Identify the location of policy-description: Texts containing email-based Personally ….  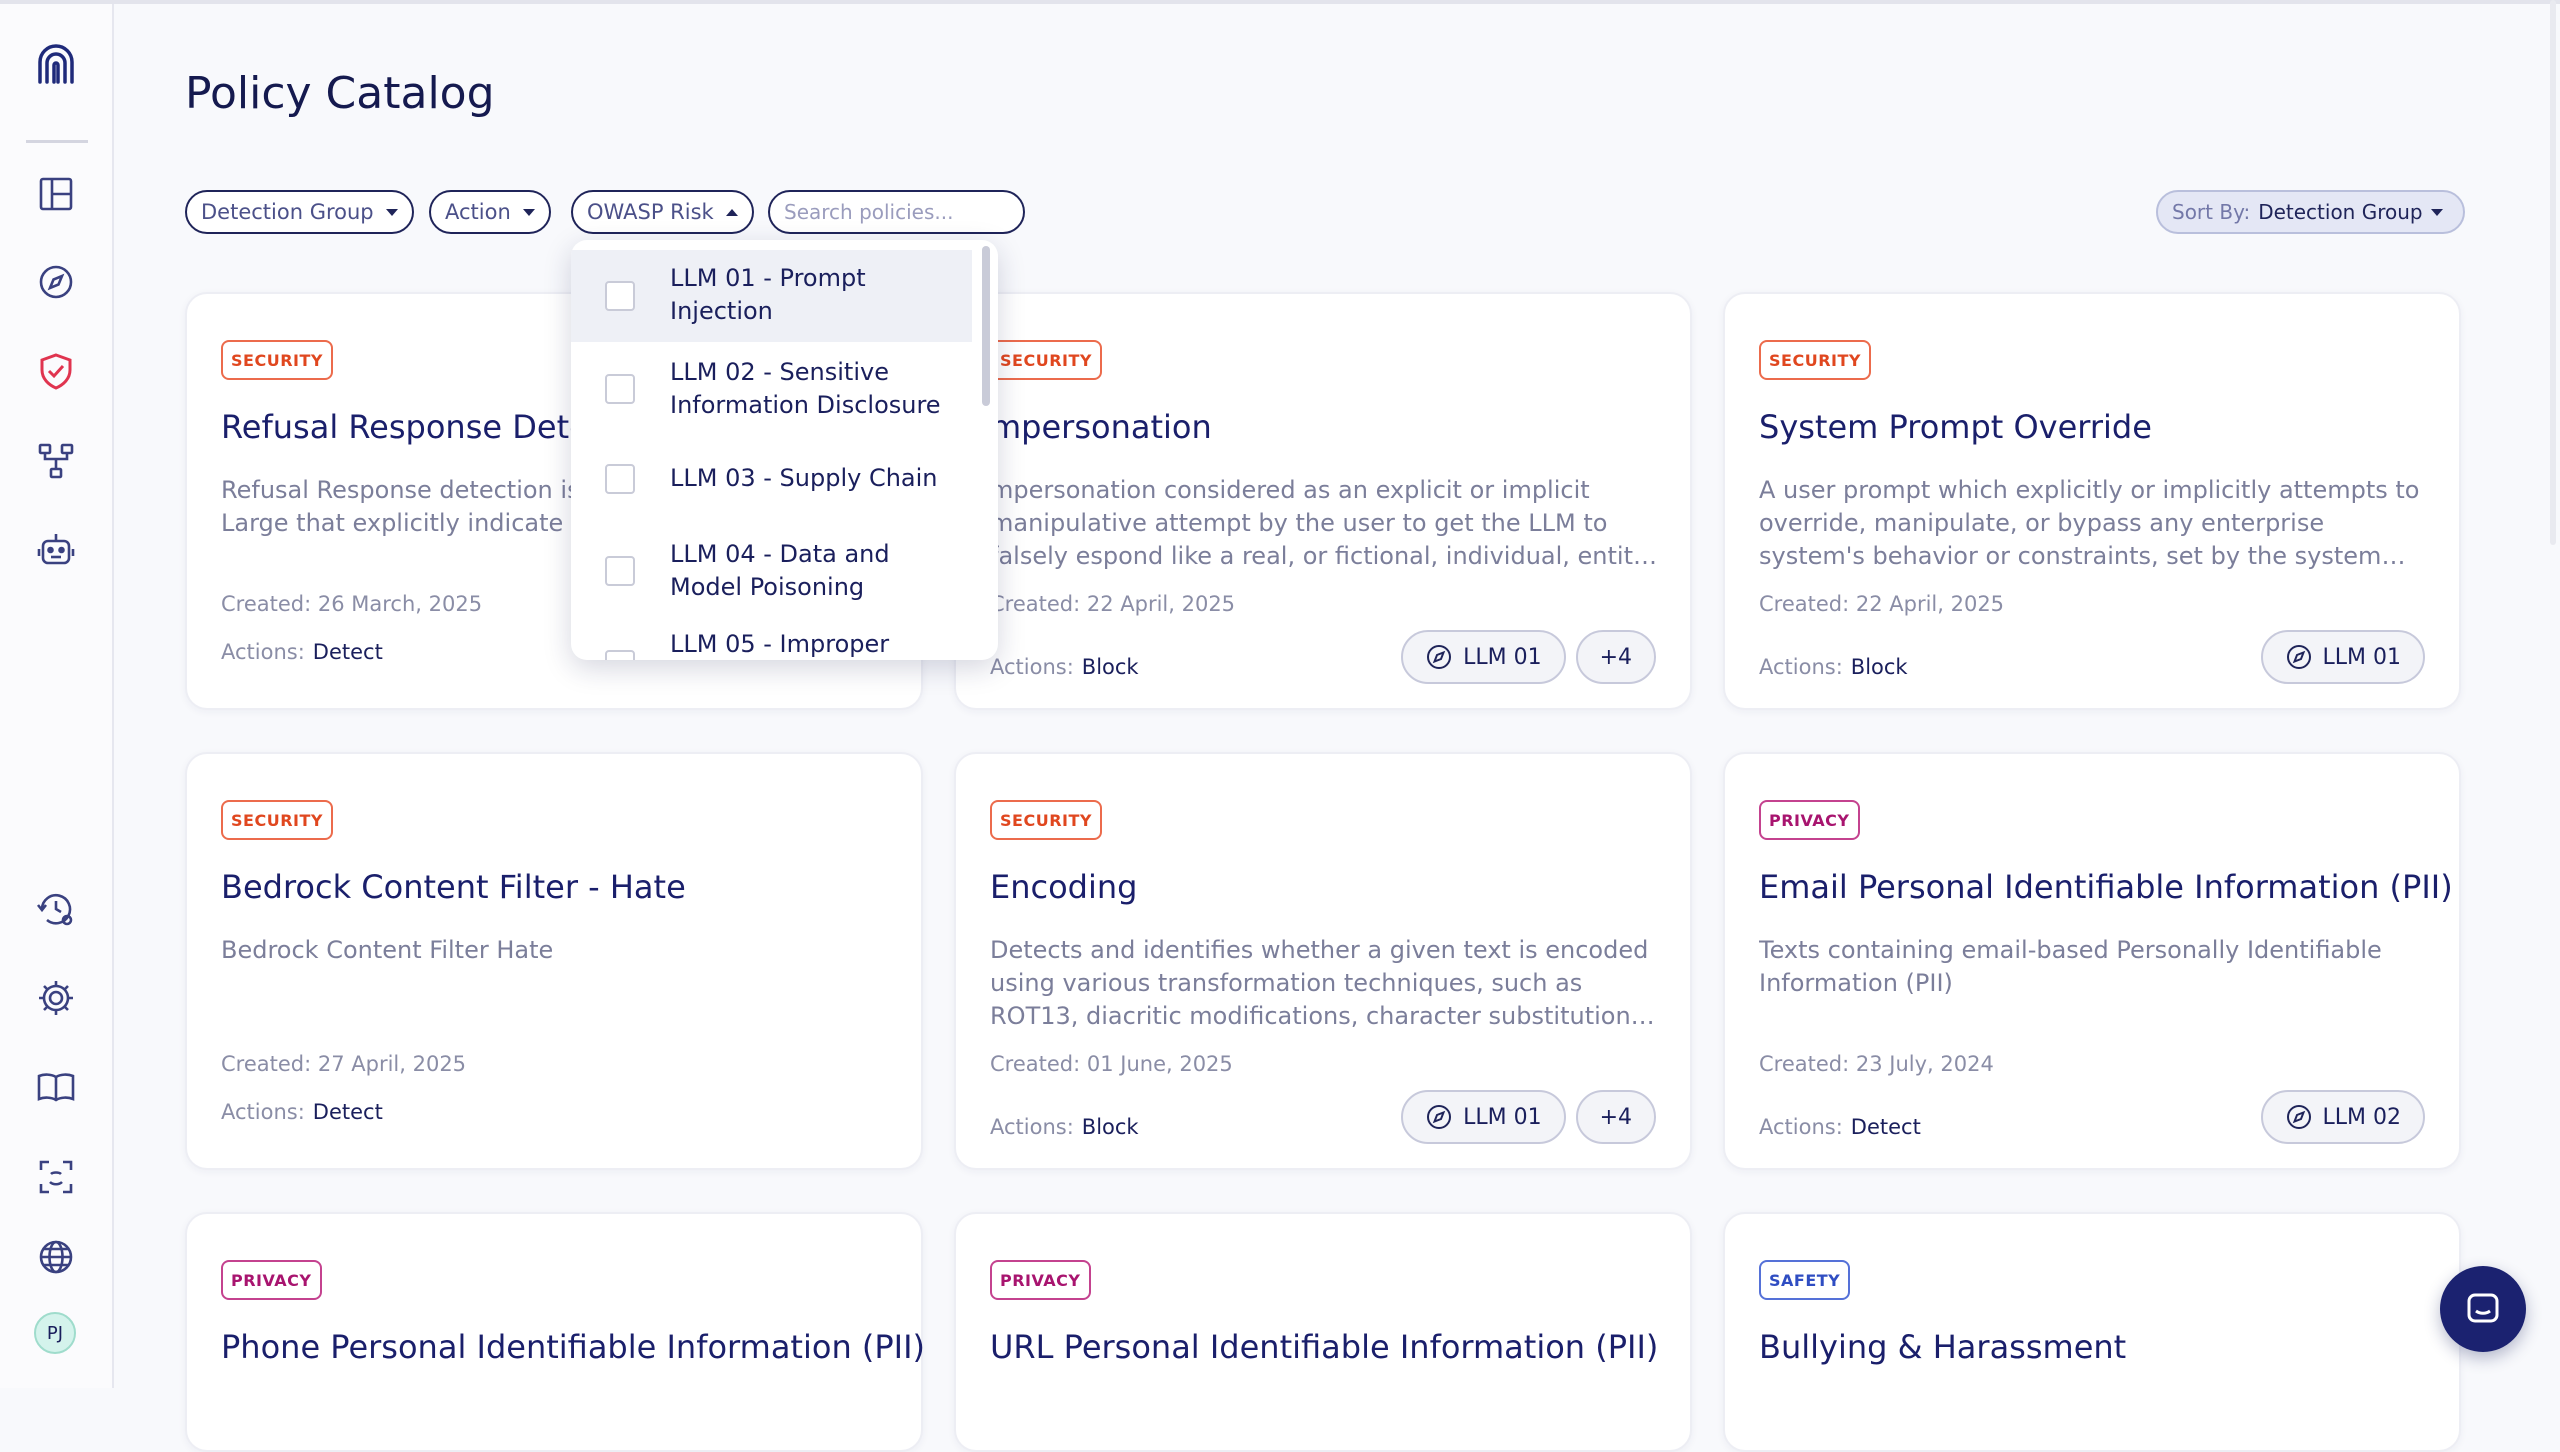
(2070, 966).